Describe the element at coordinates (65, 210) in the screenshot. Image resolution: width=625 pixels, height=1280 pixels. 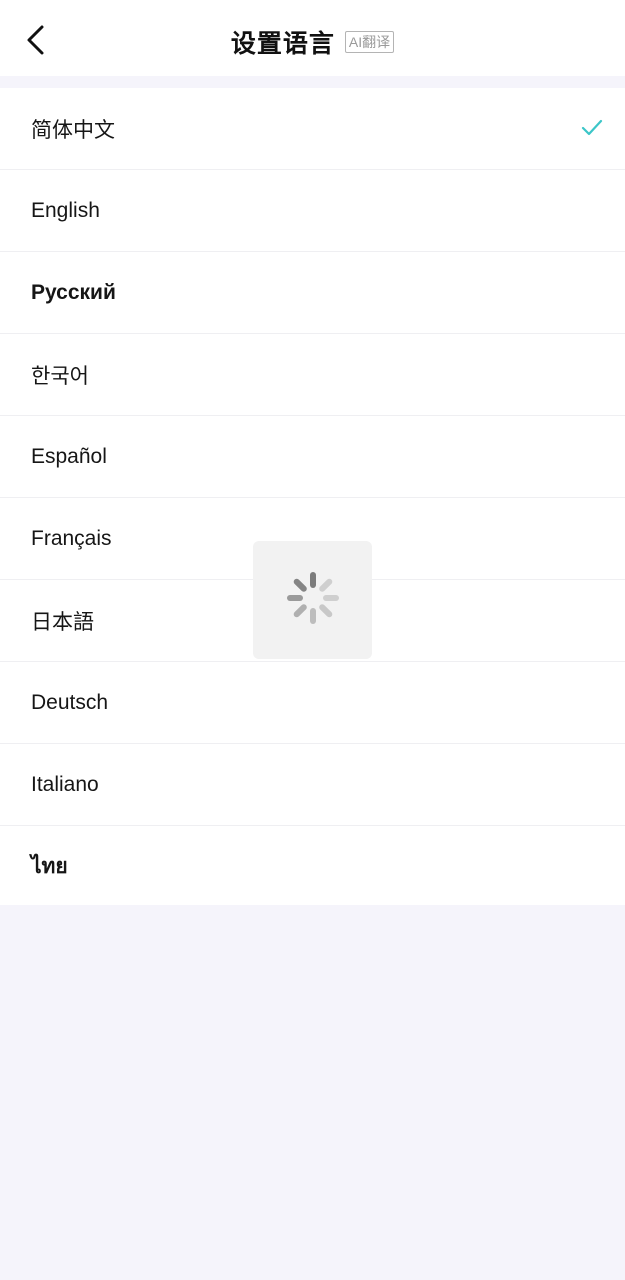
I see `language-label: English` at that location.